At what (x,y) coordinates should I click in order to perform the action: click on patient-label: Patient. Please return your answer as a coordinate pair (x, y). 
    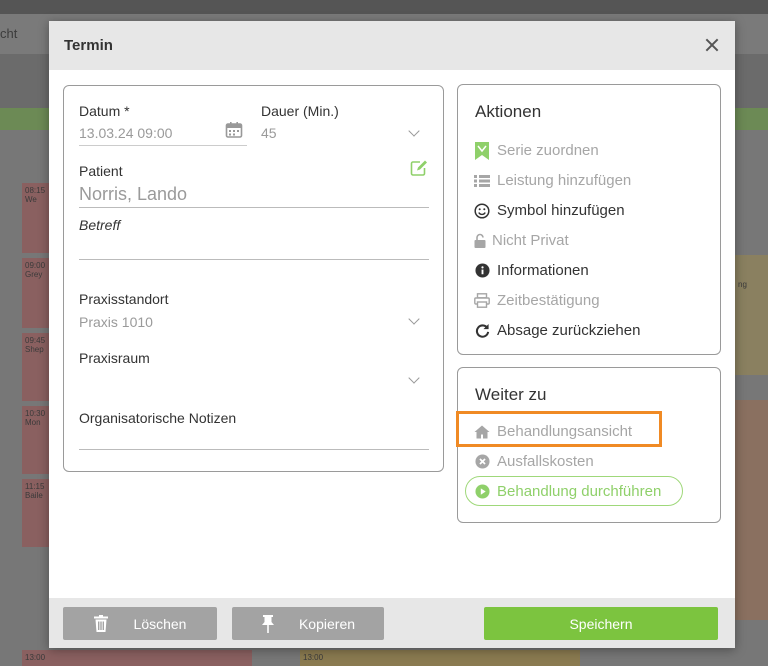
    Looking at the image, I should click on (101, 171).